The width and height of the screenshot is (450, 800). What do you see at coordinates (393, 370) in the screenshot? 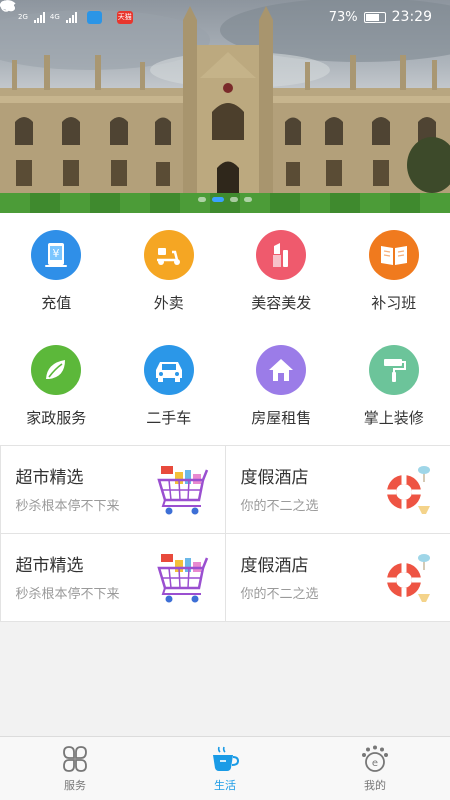
I see `paint-roller-icon` at bounding box center [393, 370].